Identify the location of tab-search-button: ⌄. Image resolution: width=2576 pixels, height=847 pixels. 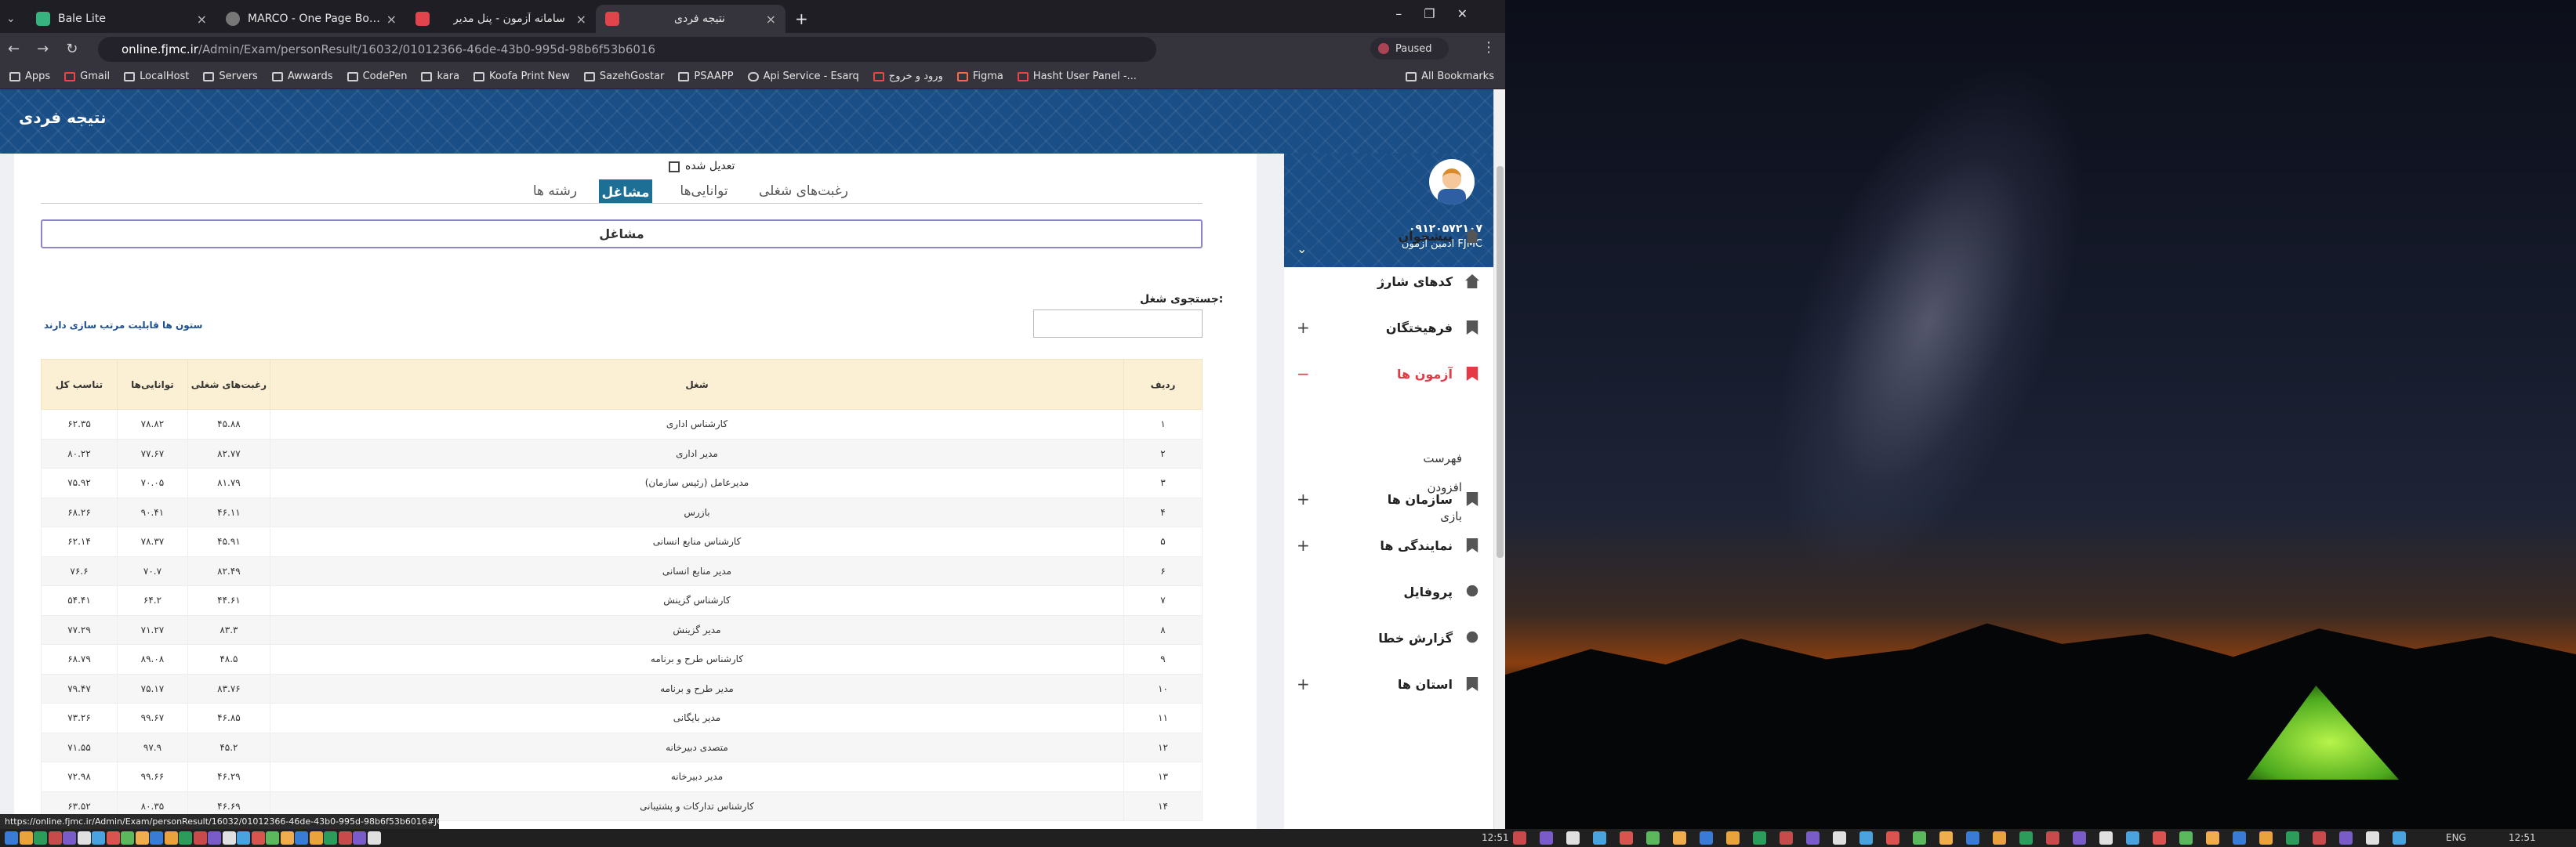
(14, 19).